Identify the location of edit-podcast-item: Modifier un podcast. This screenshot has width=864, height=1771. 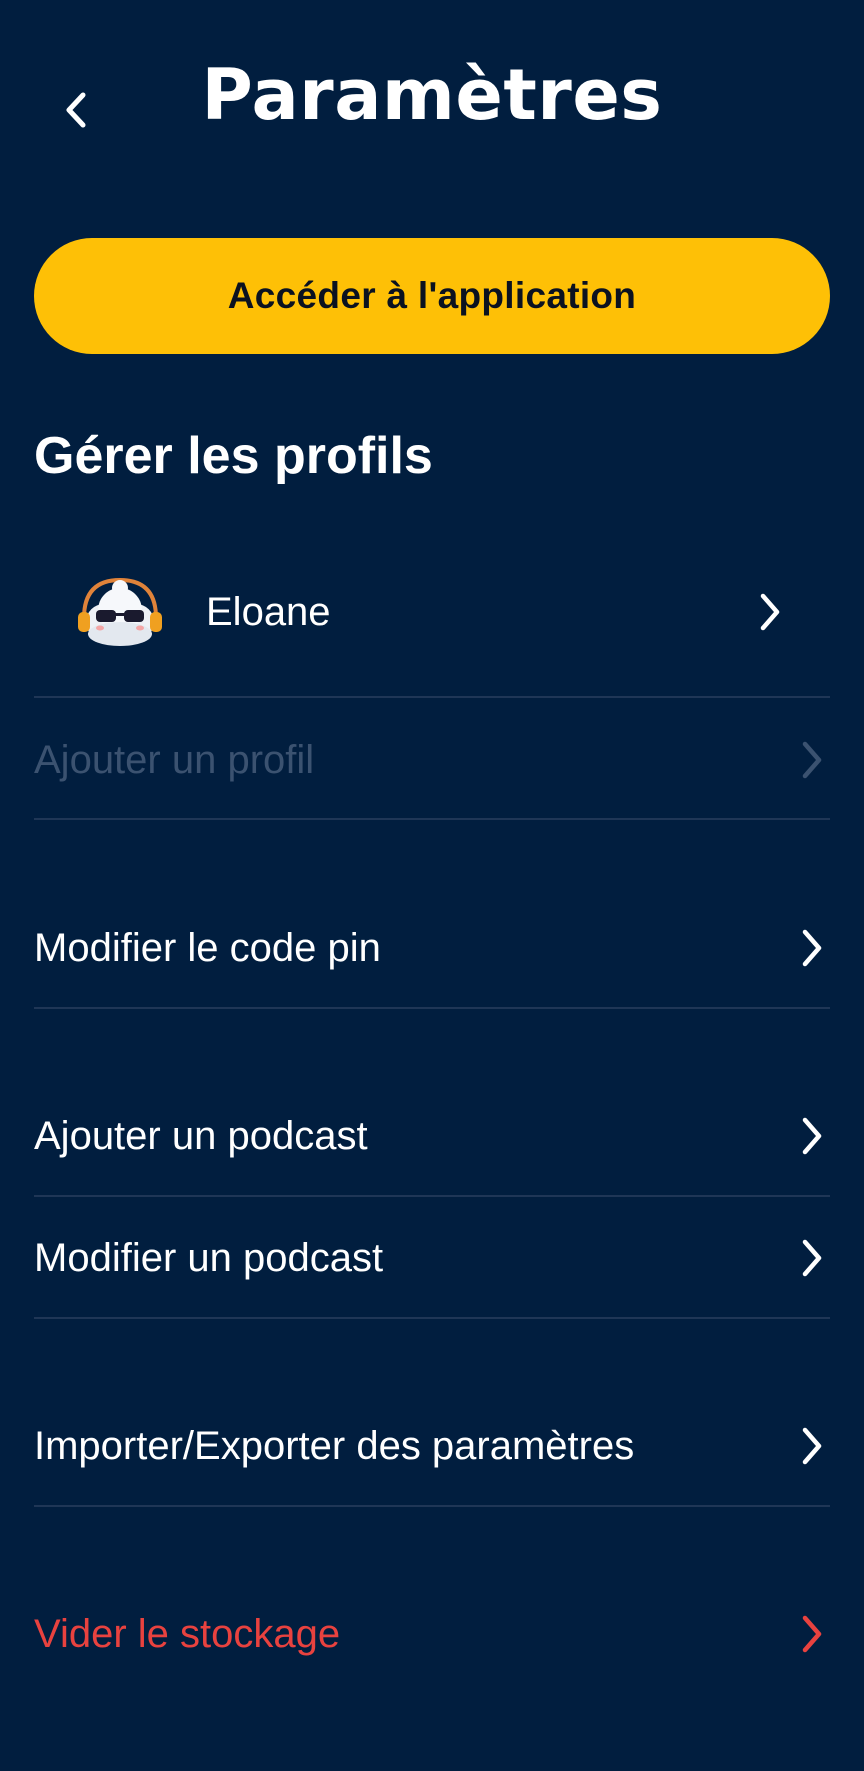
(432, 1258).